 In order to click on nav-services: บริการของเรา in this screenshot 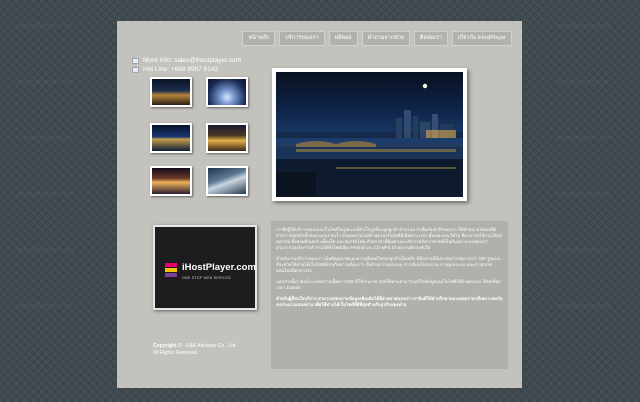, I will do `click(302, 38)`.